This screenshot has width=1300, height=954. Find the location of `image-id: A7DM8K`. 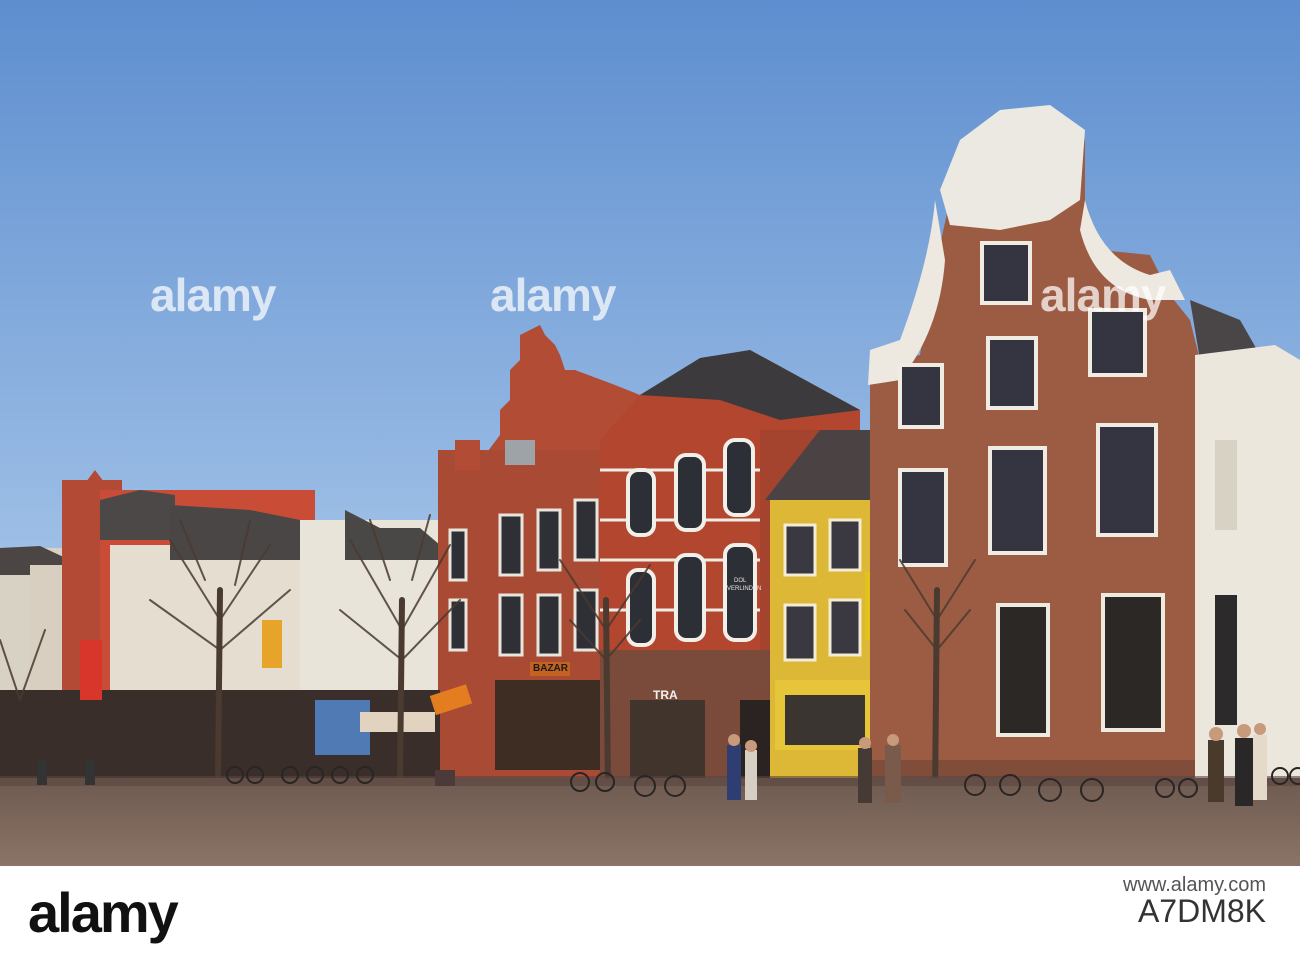

image-id: A7DM8K is located at coordinates (1201, 911).